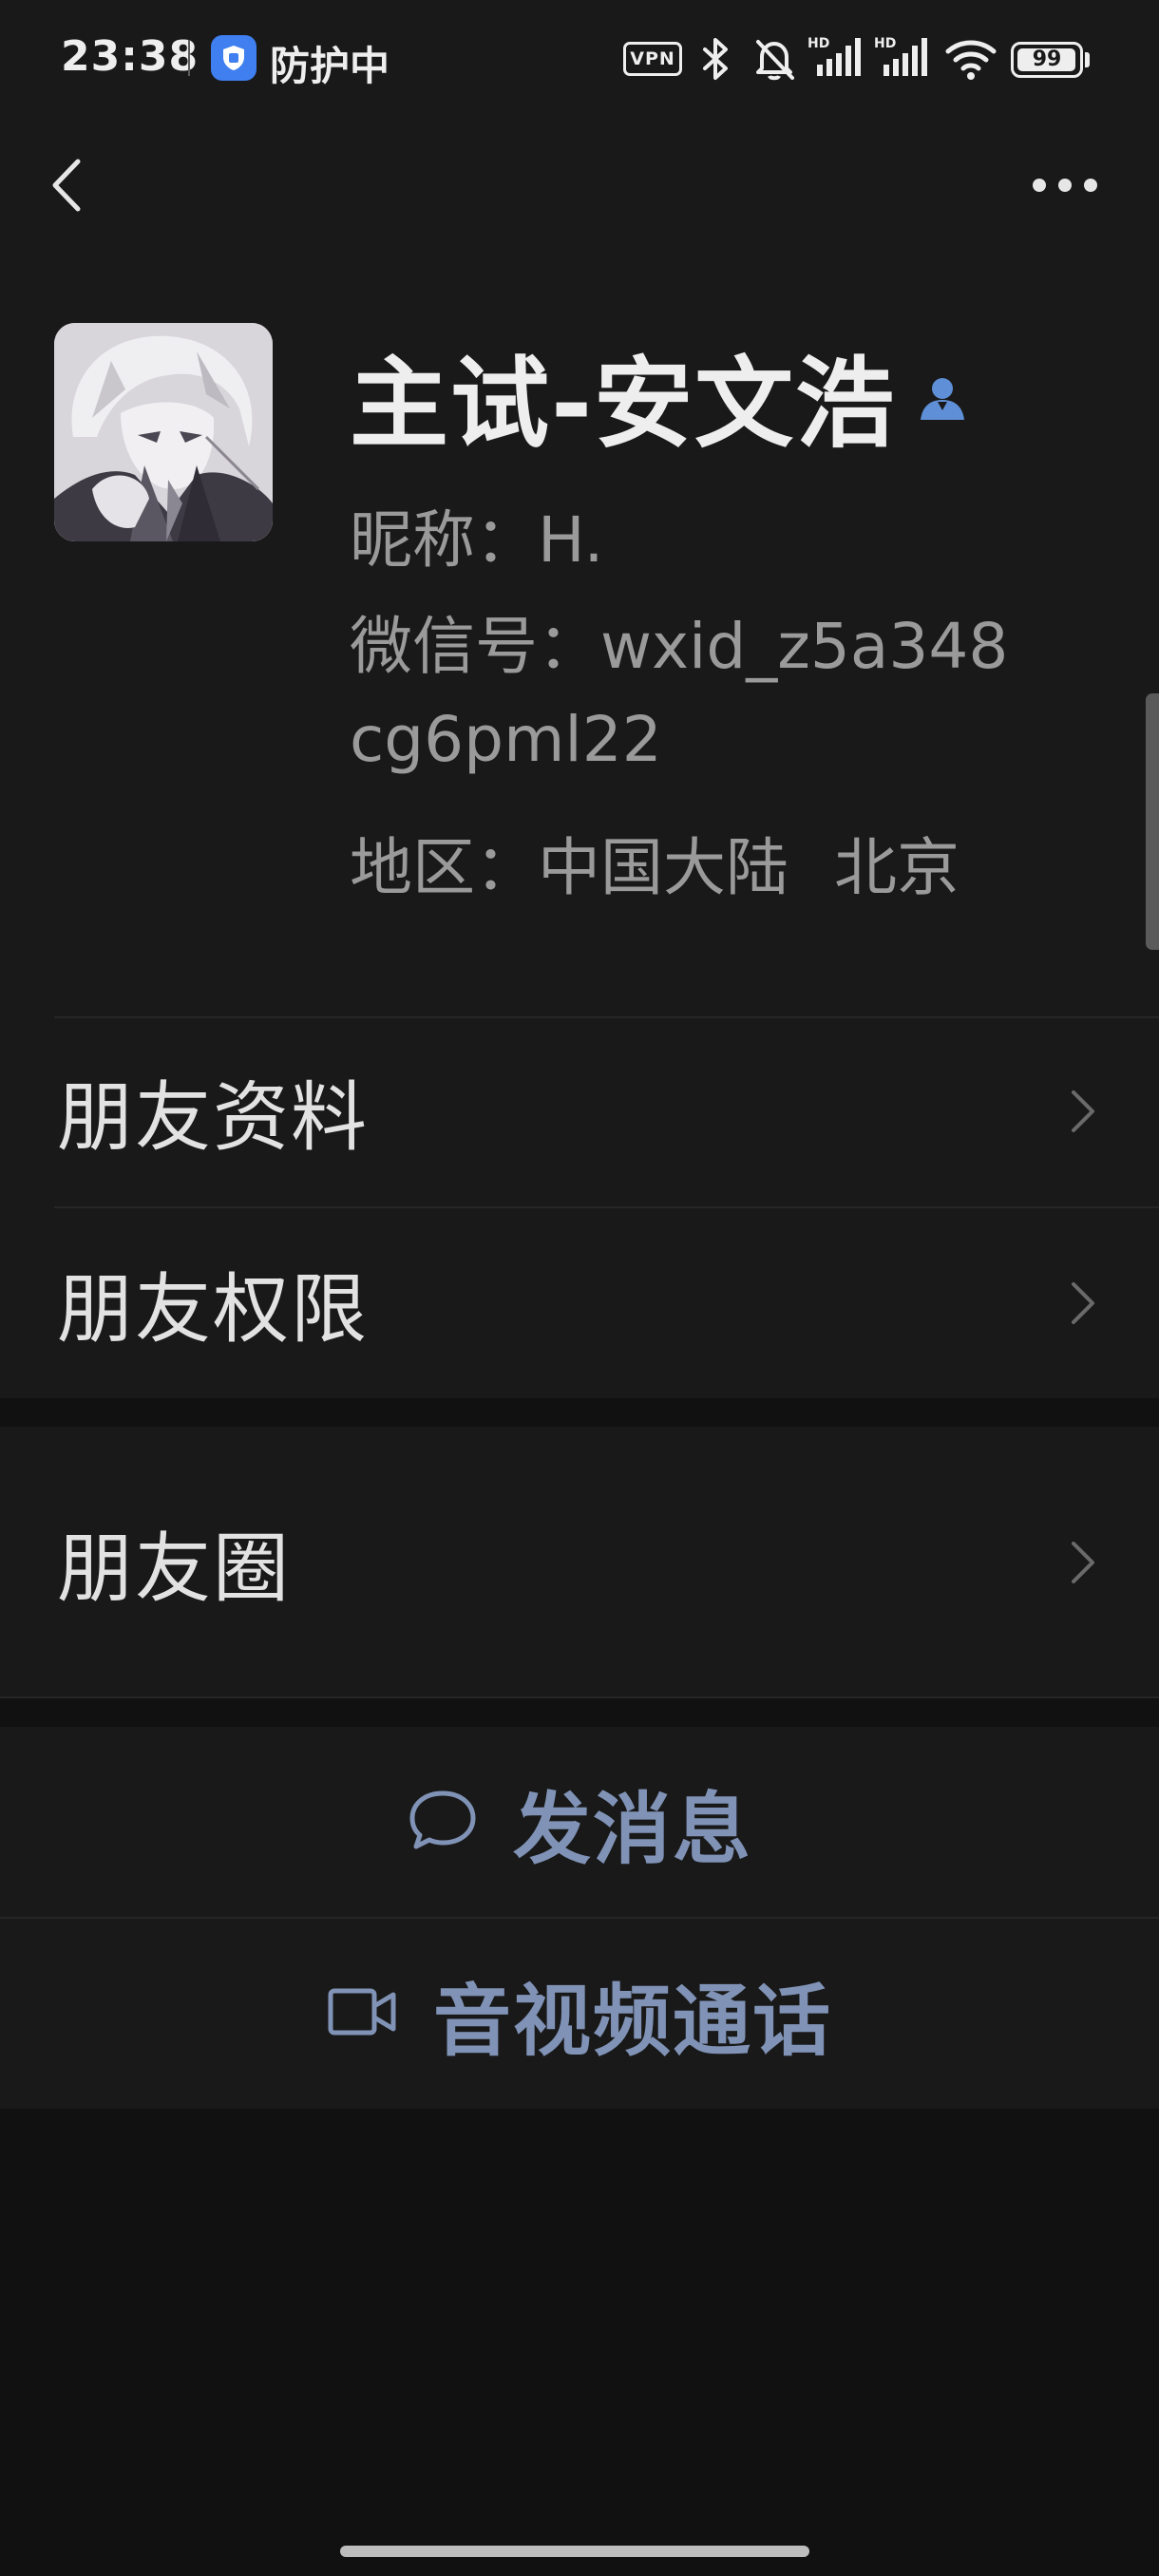 The height and width of the screenshot is (2576, 1159). I want to click on more-button, so click(1065, 185).